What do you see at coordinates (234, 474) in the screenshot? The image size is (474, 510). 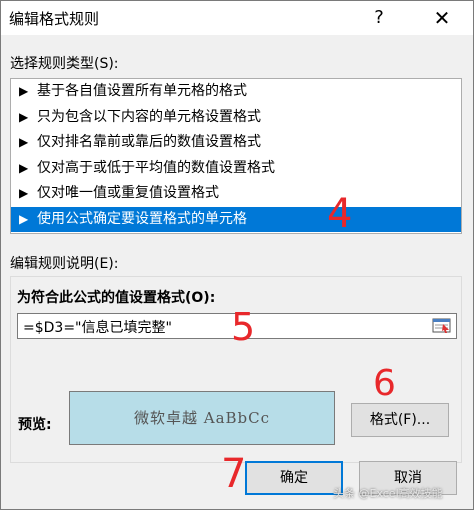 I see `step-7-annotation: 7` at bounding box center [234, 474].